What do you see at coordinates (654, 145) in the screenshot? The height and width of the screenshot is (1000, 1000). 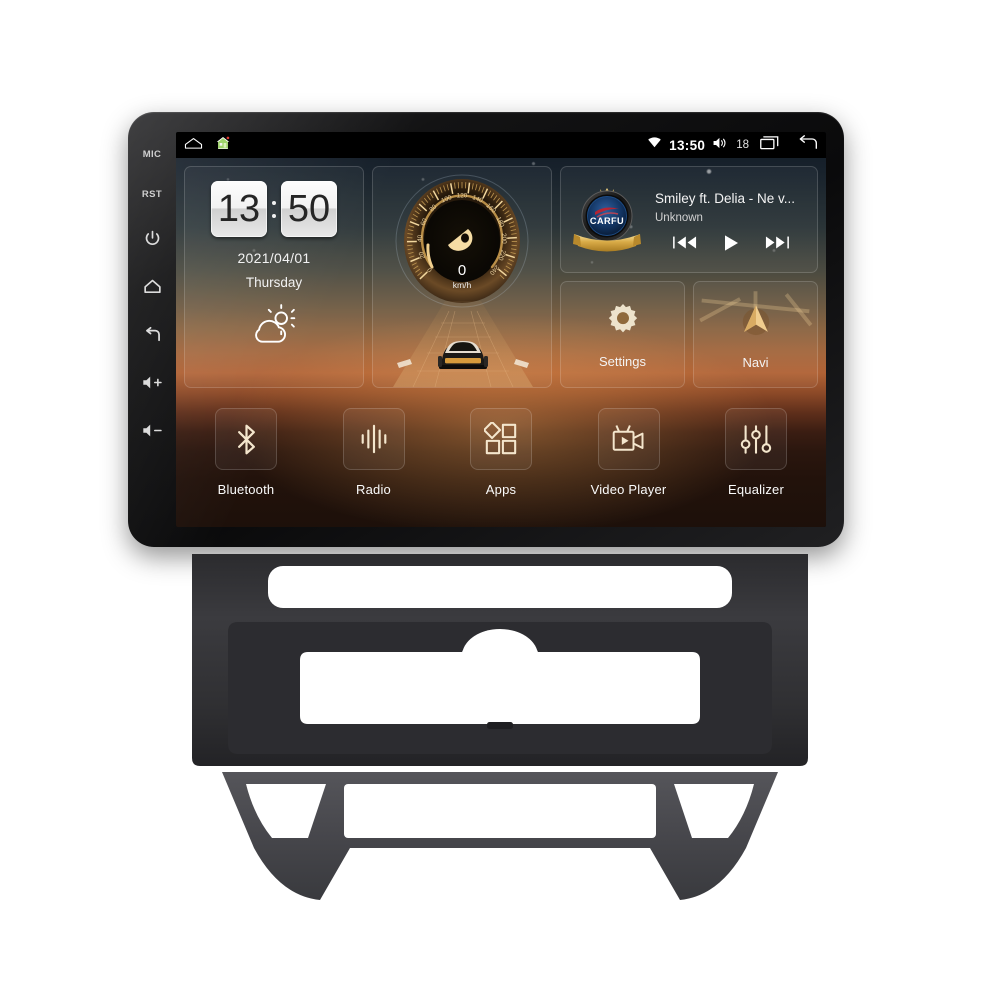 I see `wifi-icon` at bounding box center [654, 145].